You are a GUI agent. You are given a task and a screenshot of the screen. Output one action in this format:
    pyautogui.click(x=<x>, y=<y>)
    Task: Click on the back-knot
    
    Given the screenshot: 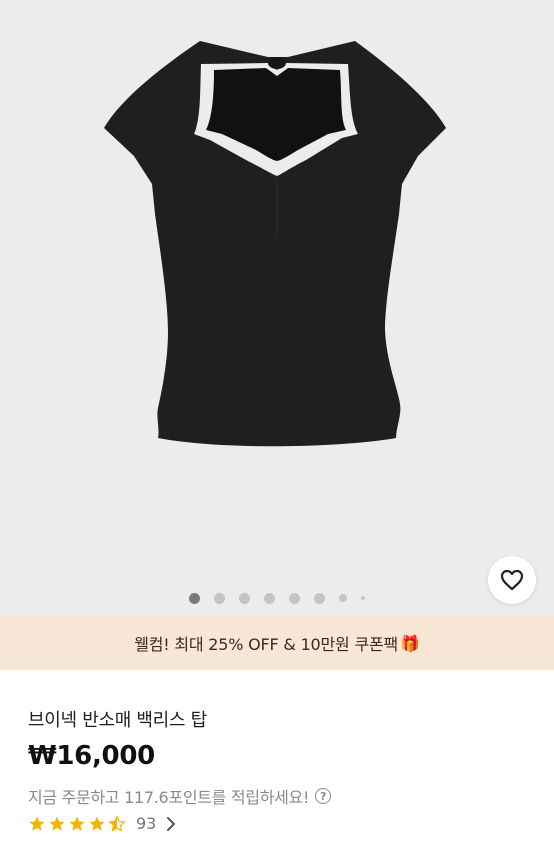 What is the action you would take?
    pyautogui.click(x=277, y=63)
    